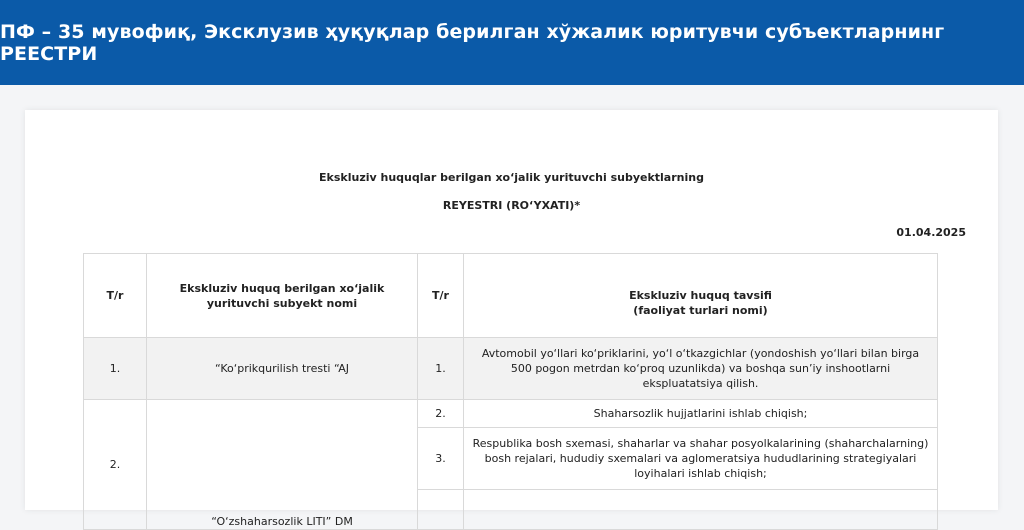 The height and width of the screenshot is (530, 1024). Describe the element at coordinates (282, 368) in the screenshot. I see `row-subject: “Ko‘prikqurilish tresti “AJ` at that location.